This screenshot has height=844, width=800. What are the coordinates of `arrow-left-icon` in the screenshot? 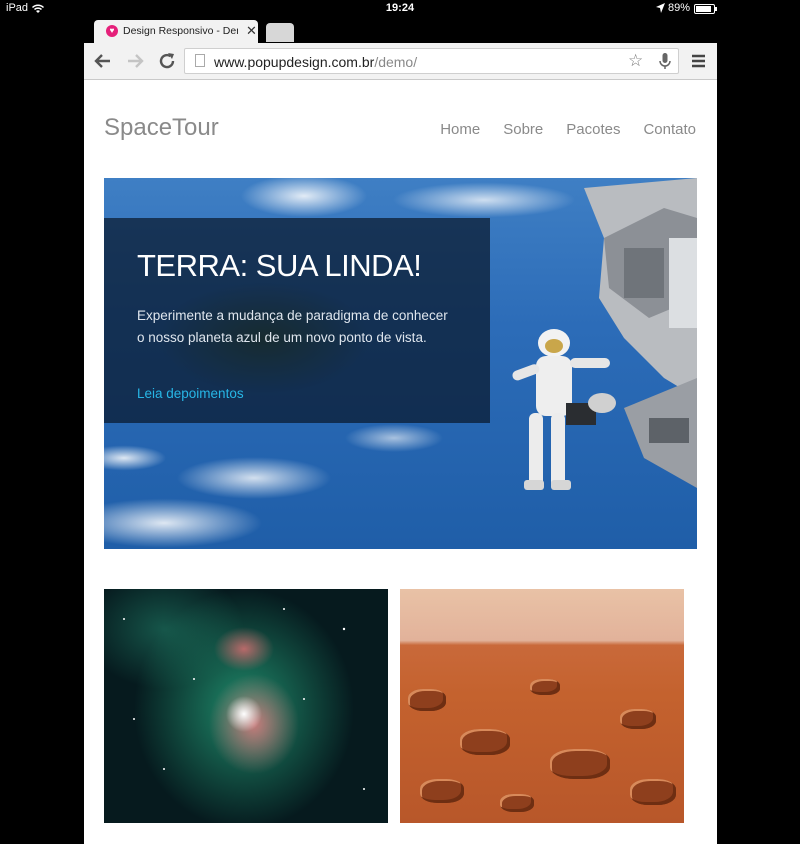 It's located at (103, 61).